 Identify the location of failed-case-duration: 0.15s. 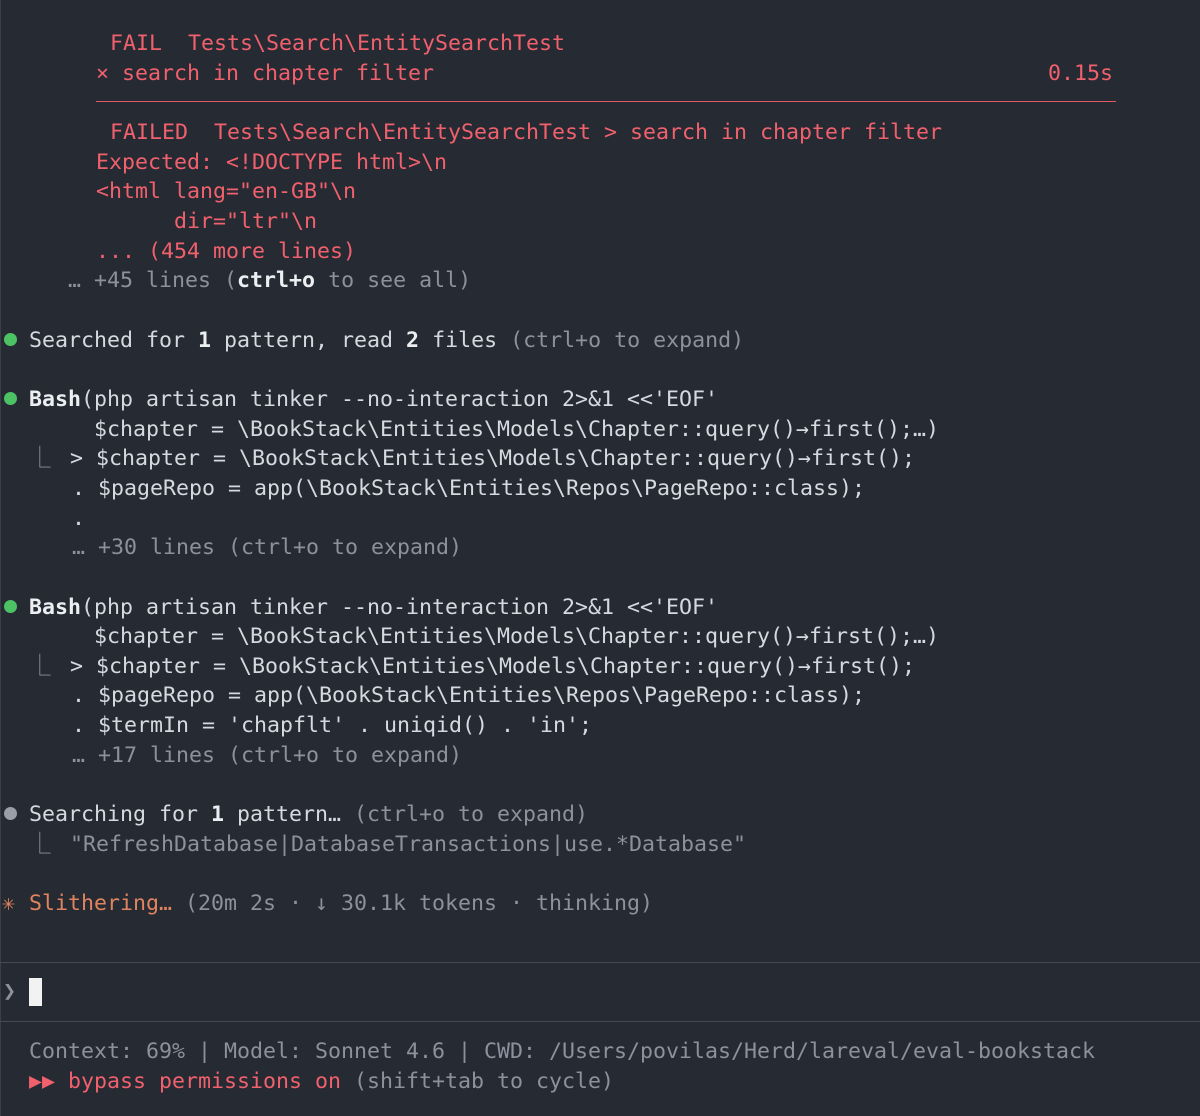
(1081, 73).